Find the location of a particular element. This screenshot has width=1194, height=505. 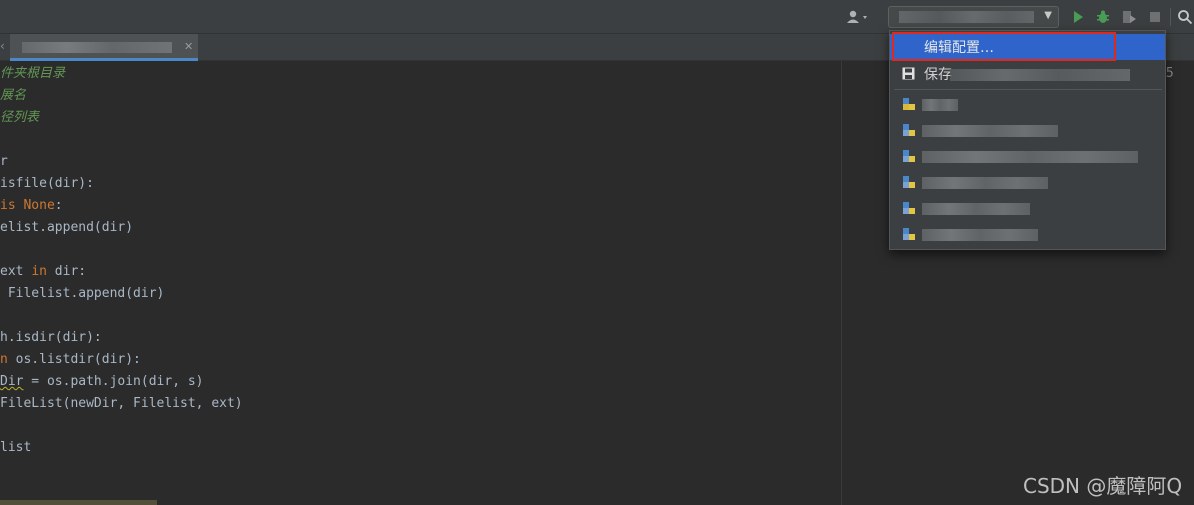

run-configuration-name-blurred is located at coordinates (966, 17).